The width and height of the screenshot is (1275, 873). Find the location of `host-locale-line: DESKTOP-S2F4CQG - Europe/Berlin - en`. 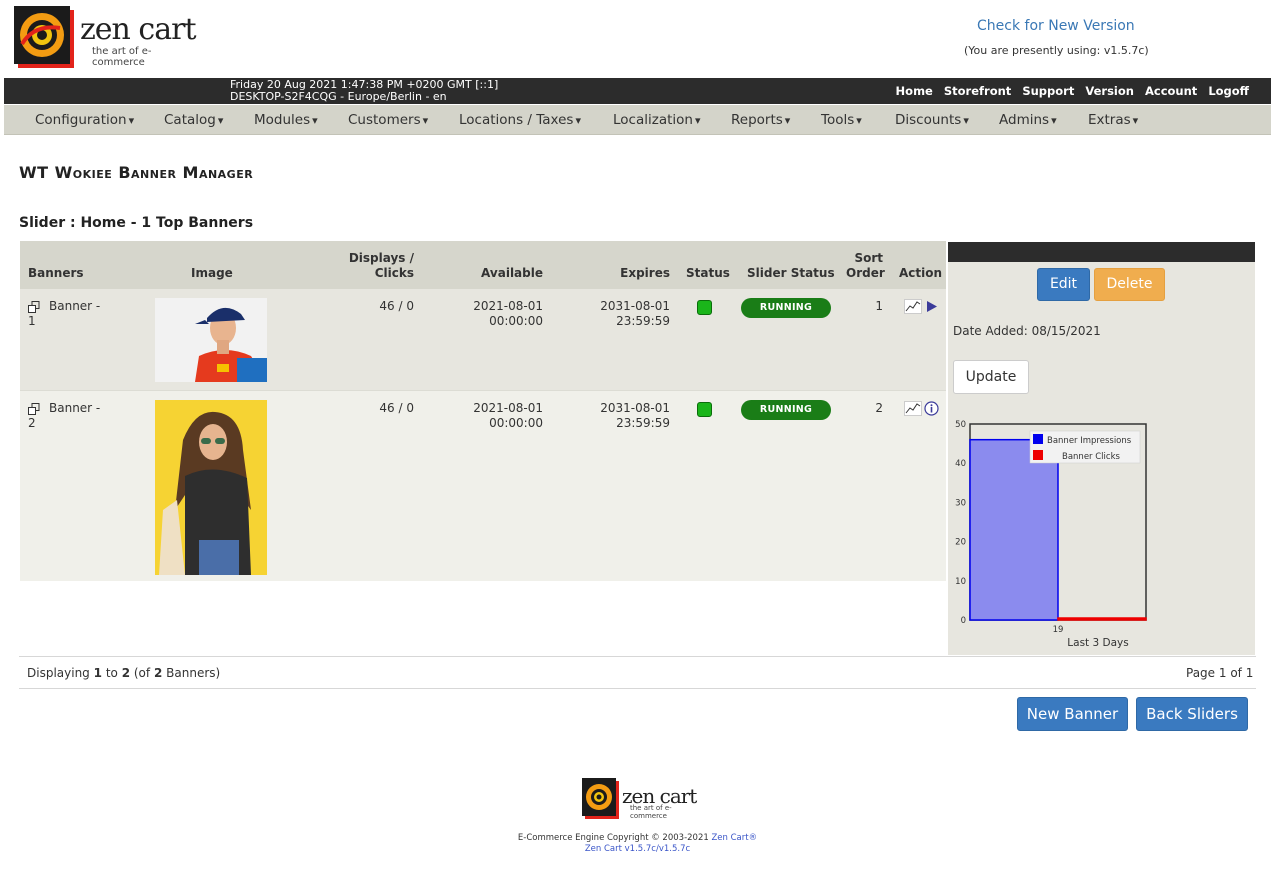

host-locale-line: DESKTOP-S2F4CQG - Europe/Berlin - en is located at coordinates (338, 96).